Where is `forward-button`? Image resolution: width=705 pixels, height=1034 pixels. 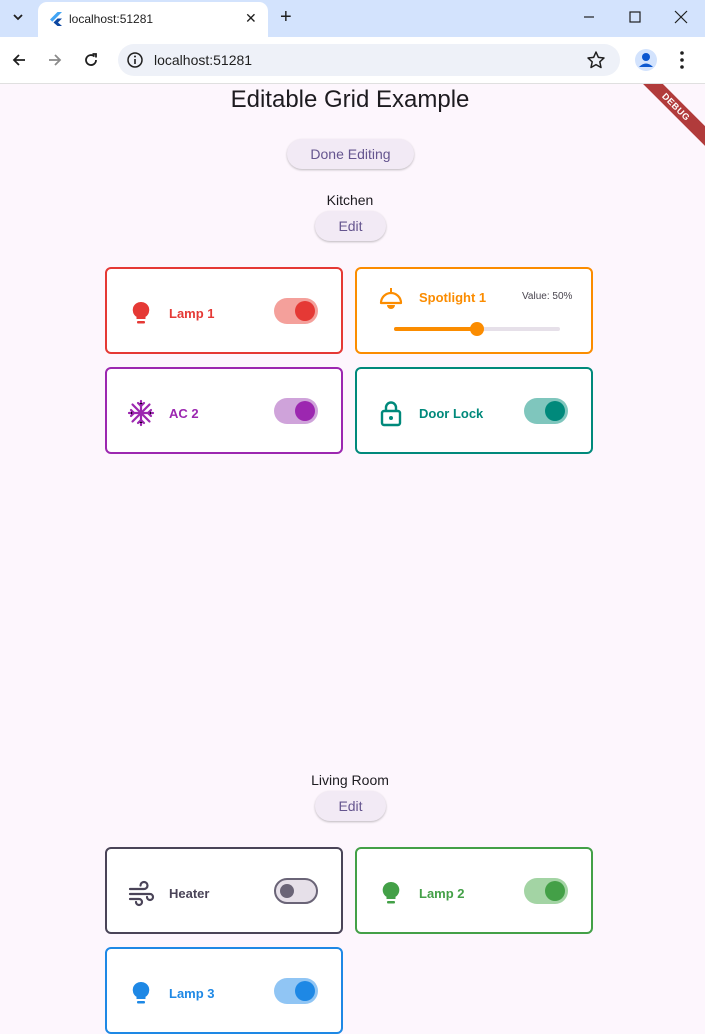
forward-button is located at coordinates (55, 60).